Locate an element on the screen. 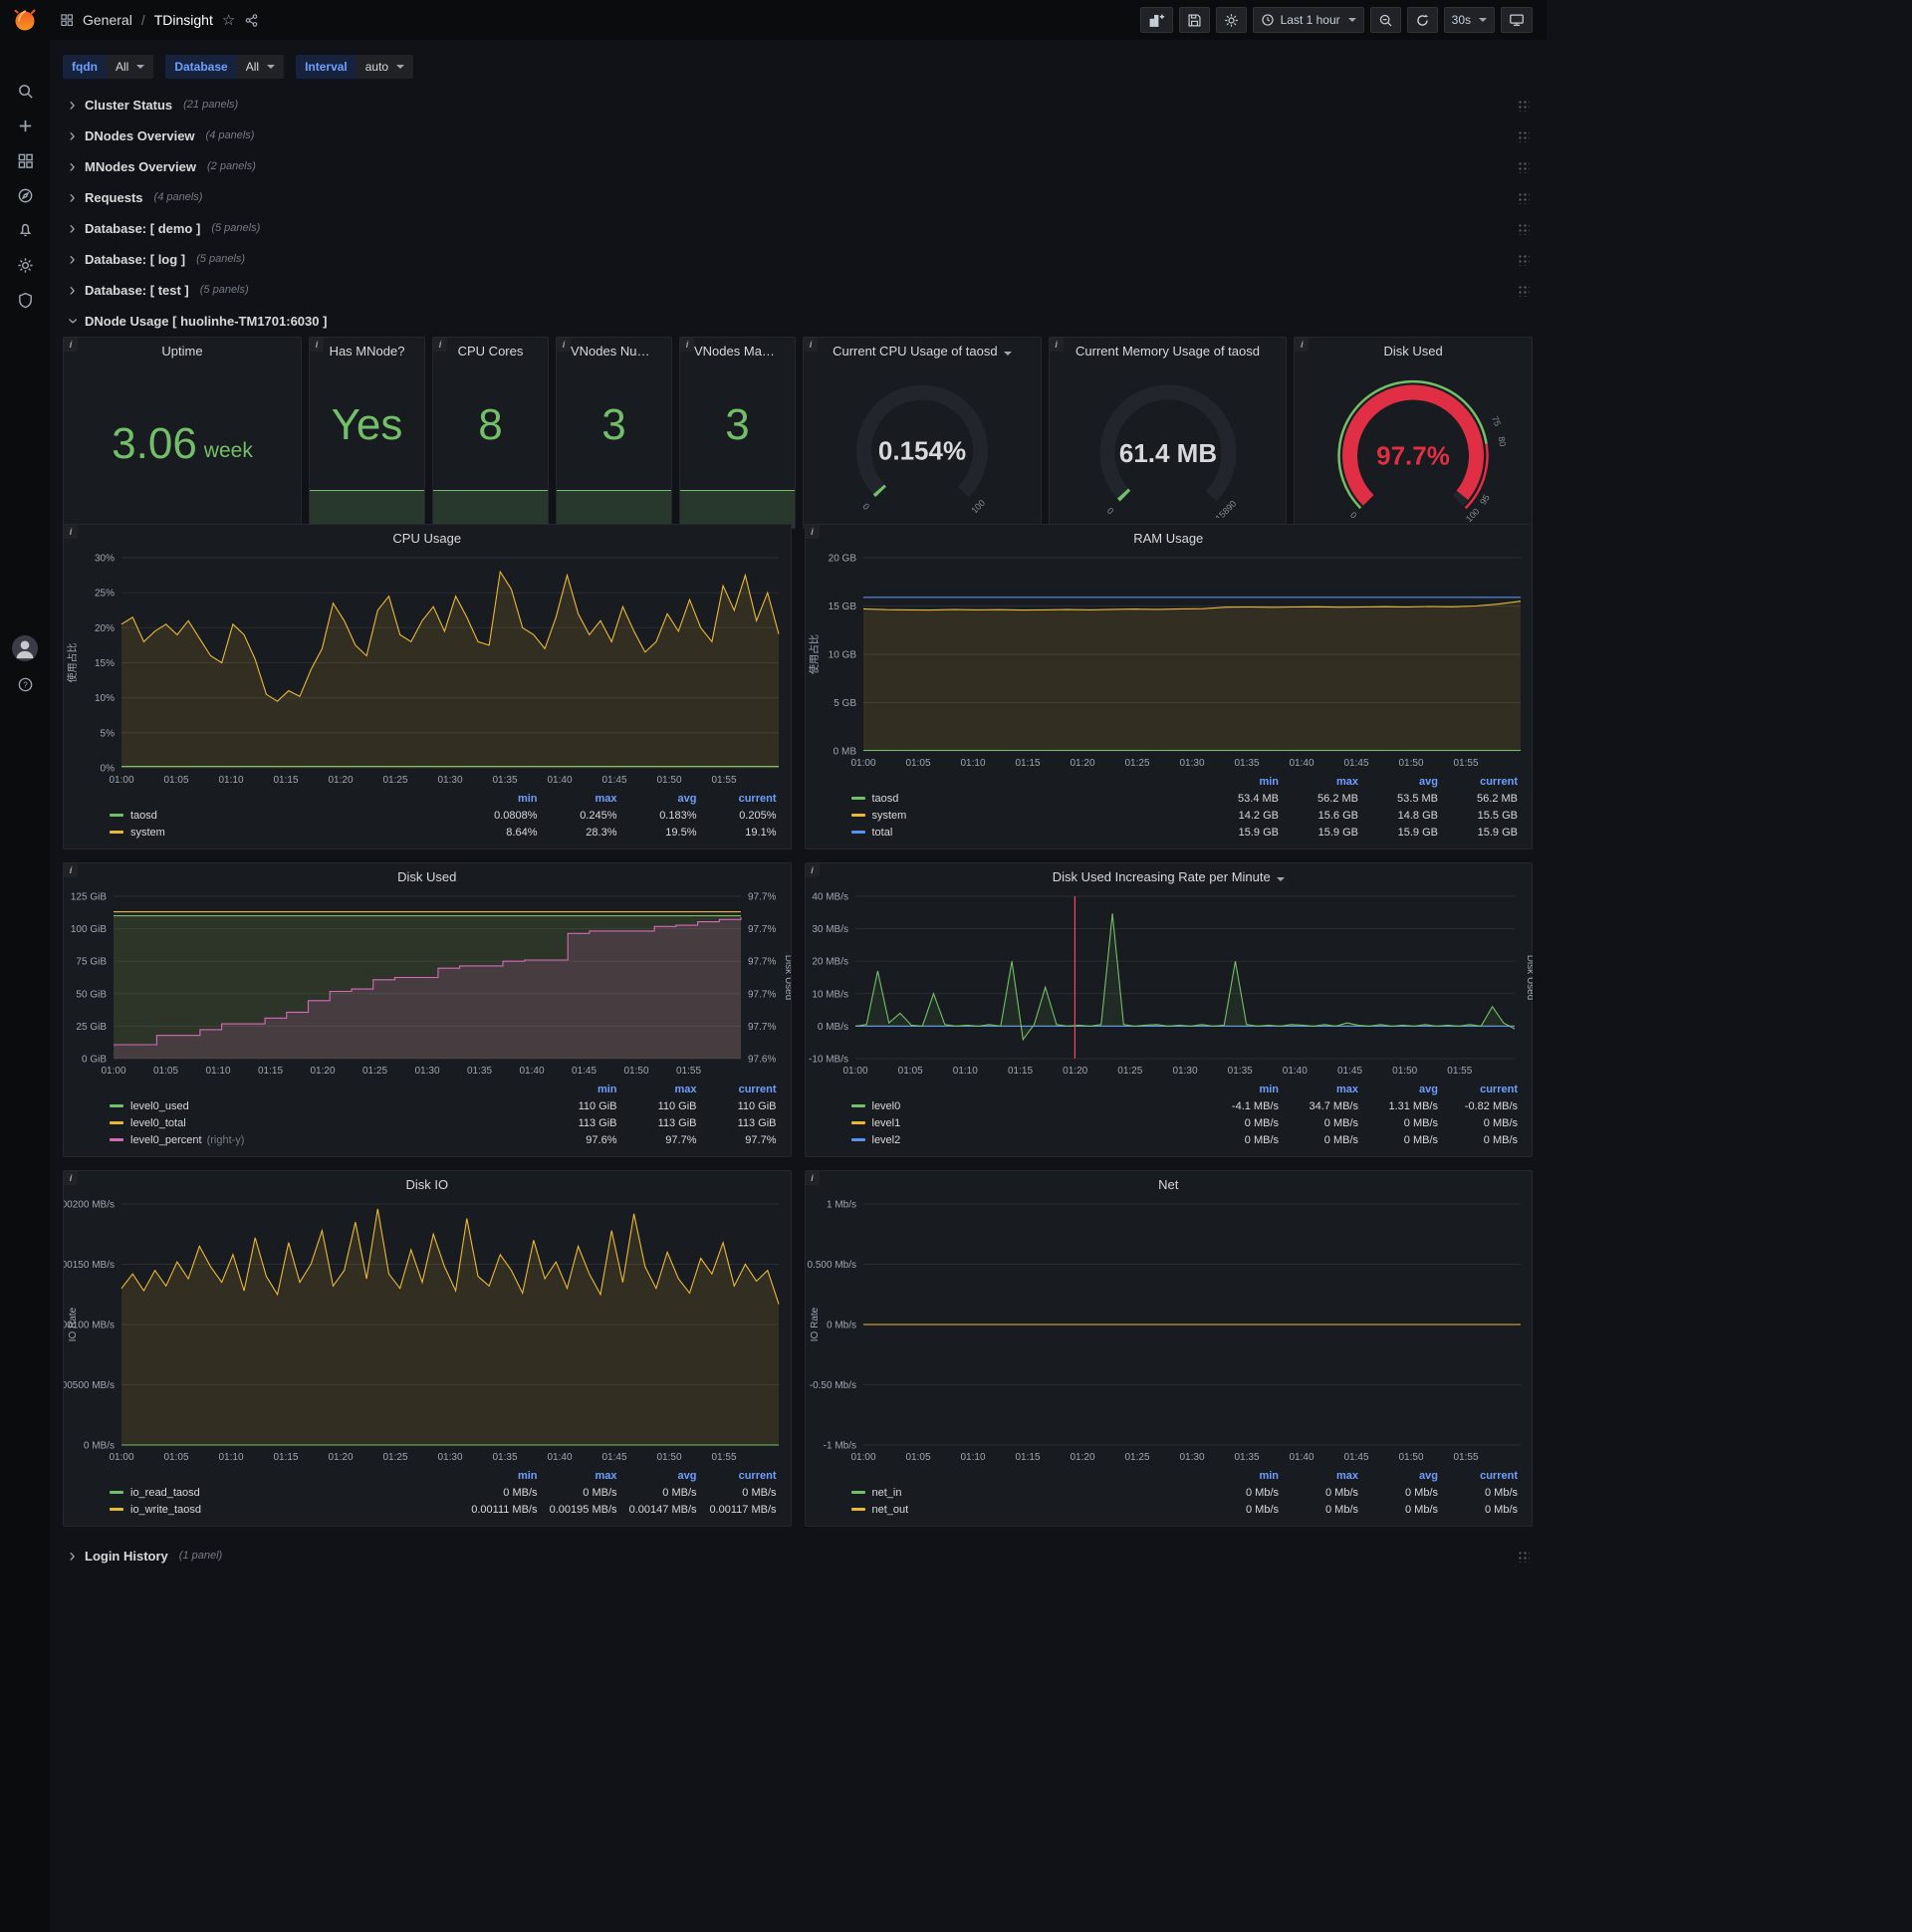  panel-title: VNodes Number is located at coordinates (614, 349).